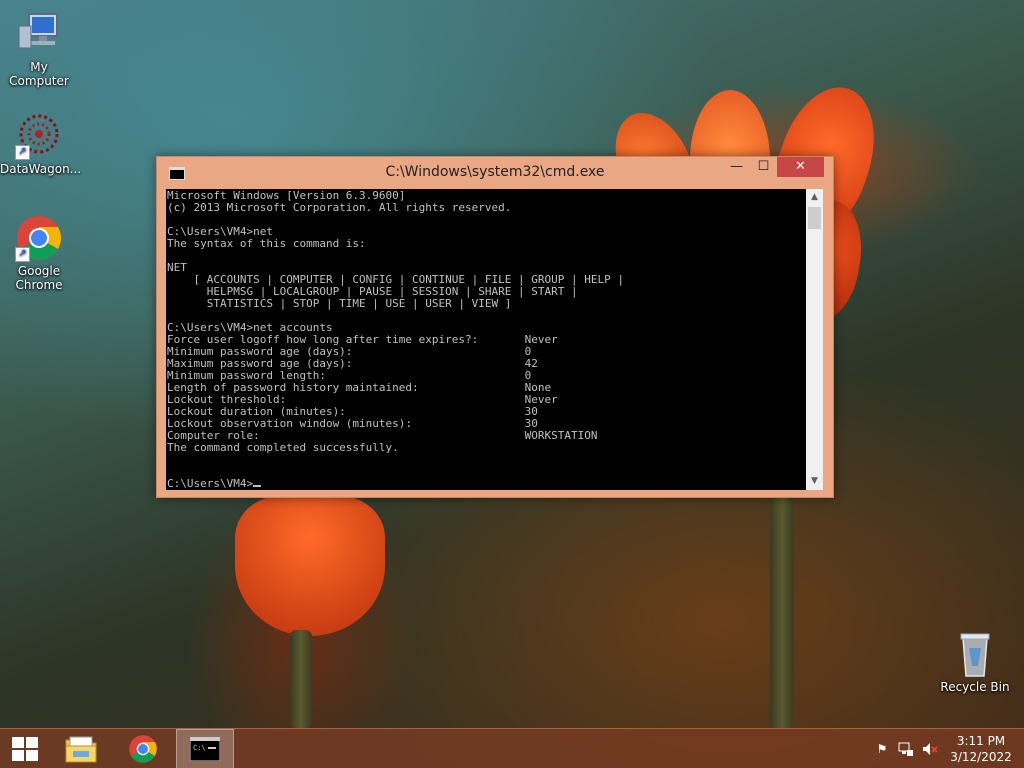  What do you see at coordinates (882, 749) in the screenshot?
I see `action-center-flag-icon: ⚑` at bounding box center [882, 749].